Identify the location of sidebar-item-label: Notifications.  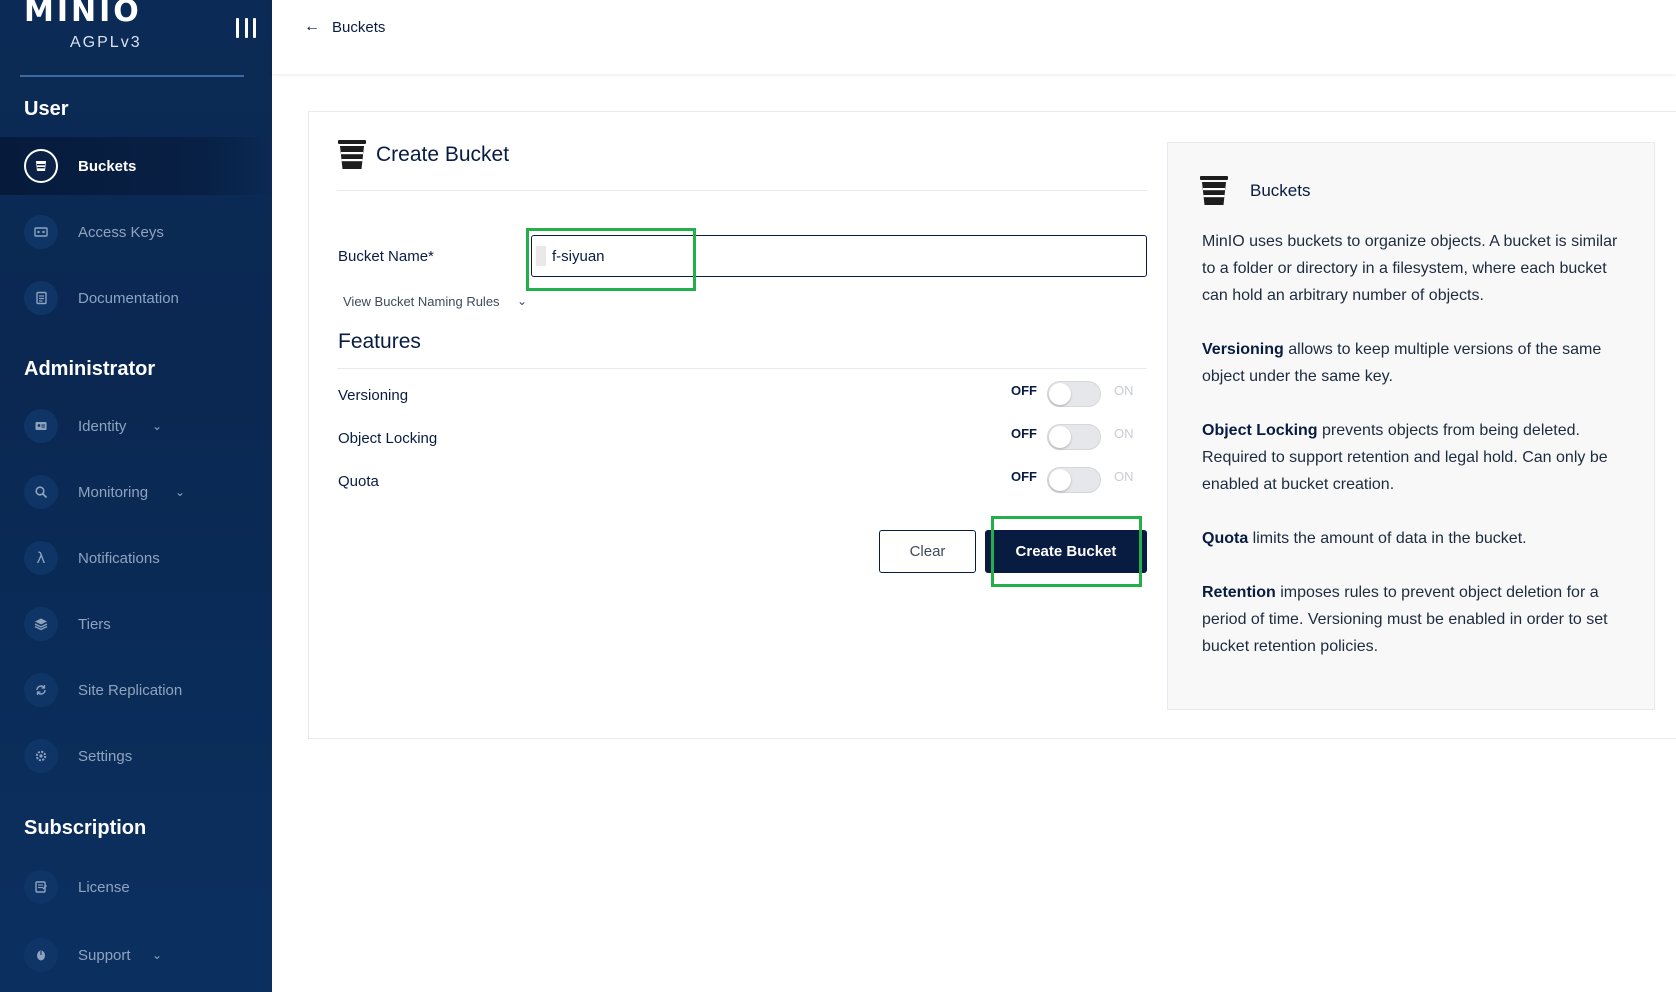
(119, 558).